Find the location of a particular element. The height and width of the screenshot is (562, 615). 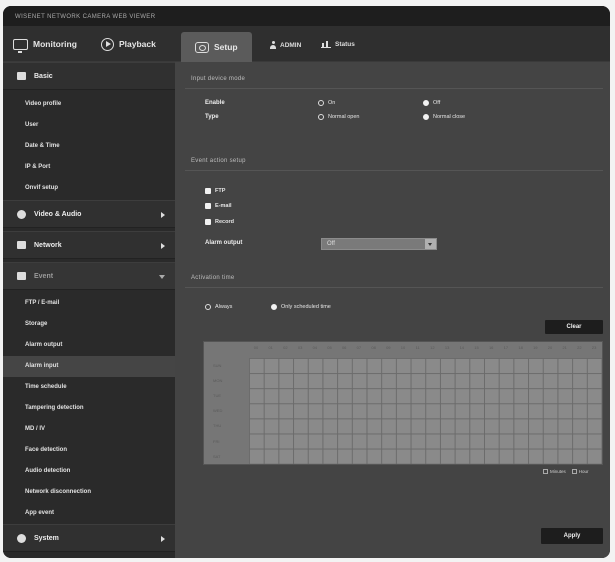

sidebar-item-date-time: Date & Time is located at coordinates (89, 146).